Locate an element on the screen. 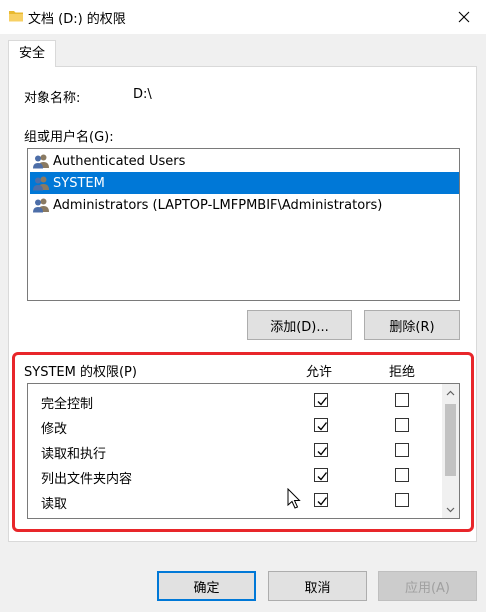 This screenshot has width=486, height=612. allow-column-header: 允许 is located at coordinates (319, 372).